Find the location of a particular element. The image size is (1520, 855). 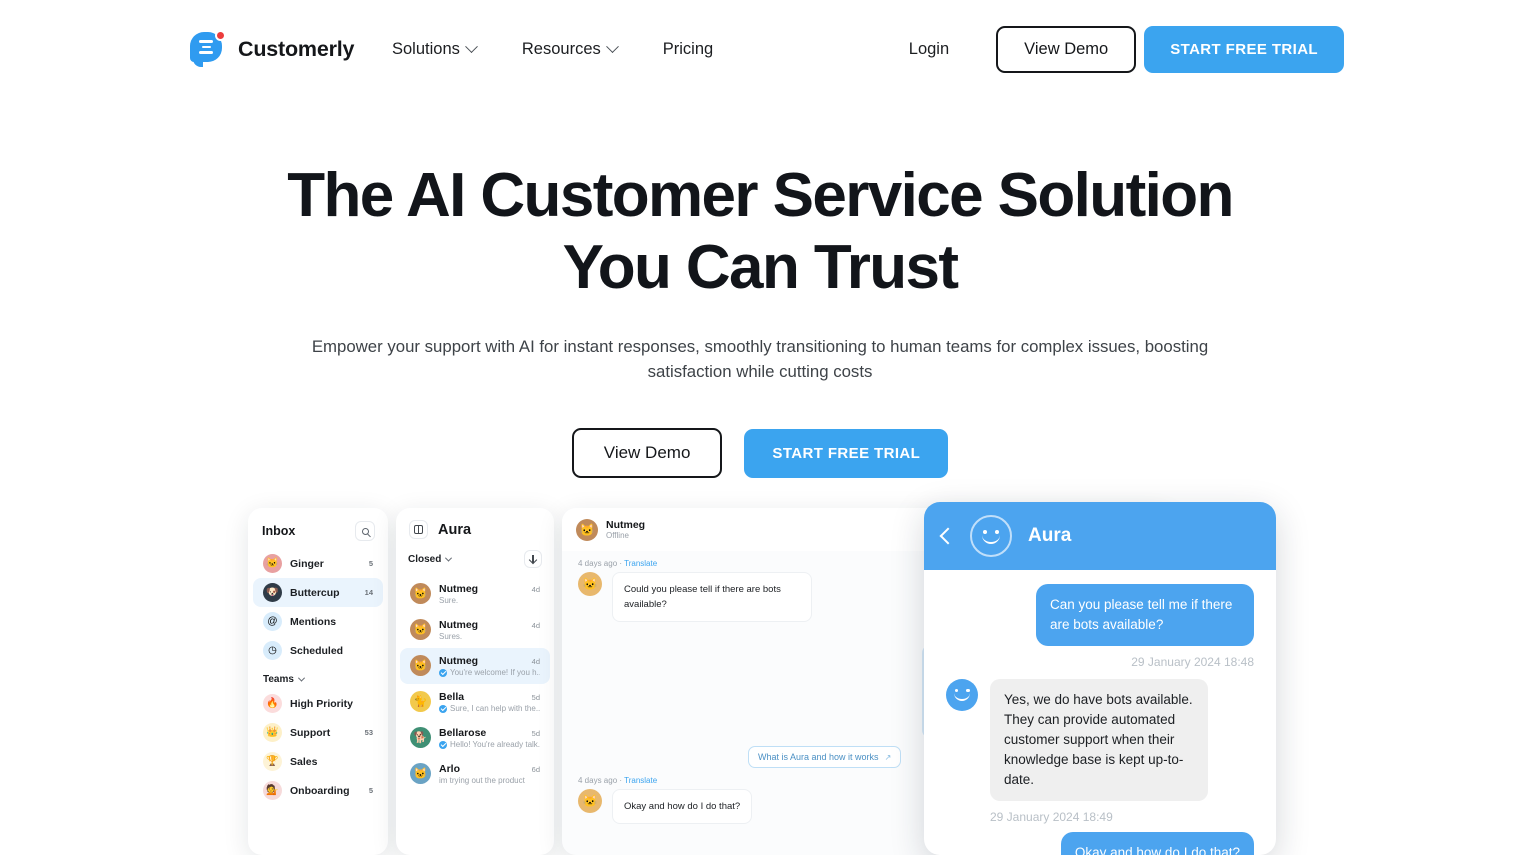

sidebar-item-label: Buttercup is located at coordinates (315, 592).